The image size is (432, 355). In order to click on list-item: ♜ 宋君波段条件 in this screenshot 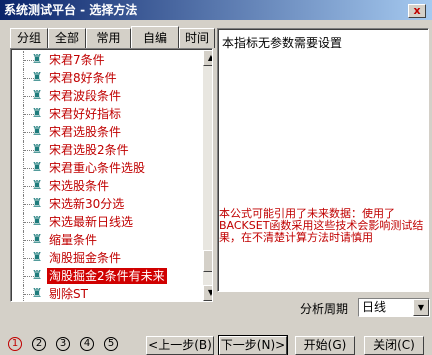, I will do `click(103, 96)`.